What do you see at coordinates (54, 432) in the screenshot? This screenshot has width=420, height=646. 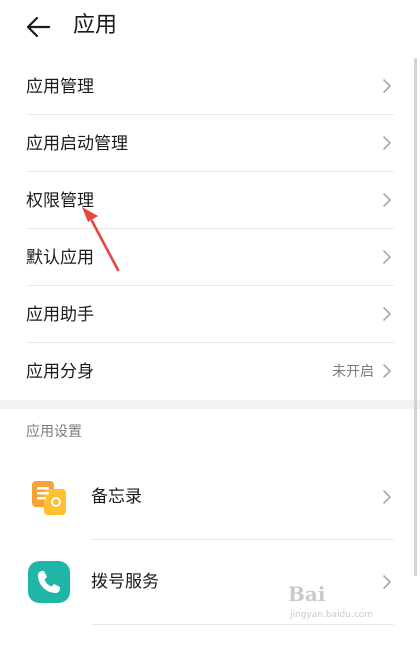 I see `section-title: 应用设置` at bounding box center [54, 432].